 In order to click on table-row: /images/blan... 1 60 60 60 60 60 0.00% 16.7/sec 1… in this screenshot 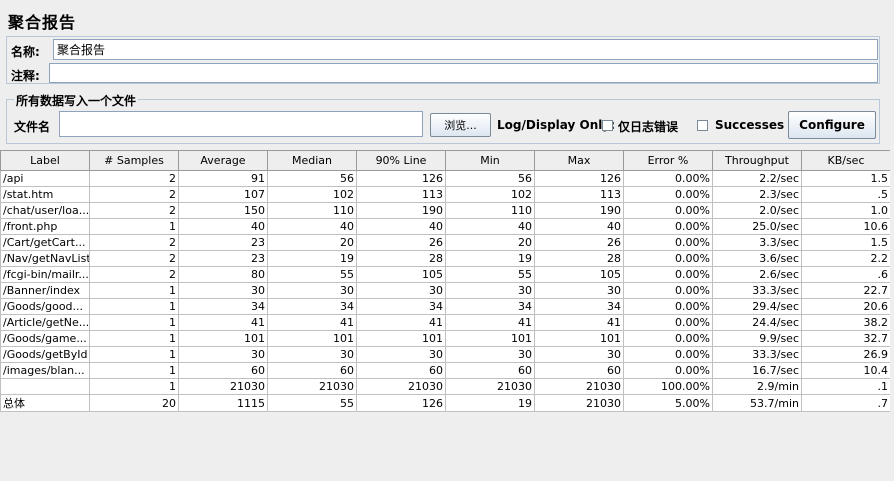, I will do `click(445, 370)`.